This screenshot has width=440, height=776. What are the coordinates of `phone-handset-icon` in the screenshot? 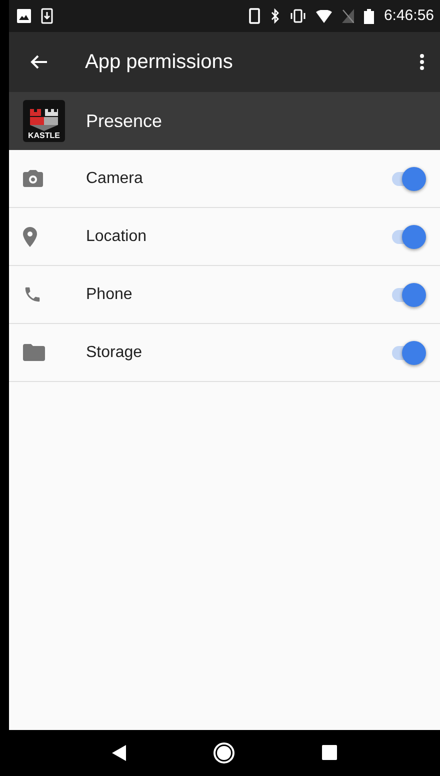 It's located at (32, 294).